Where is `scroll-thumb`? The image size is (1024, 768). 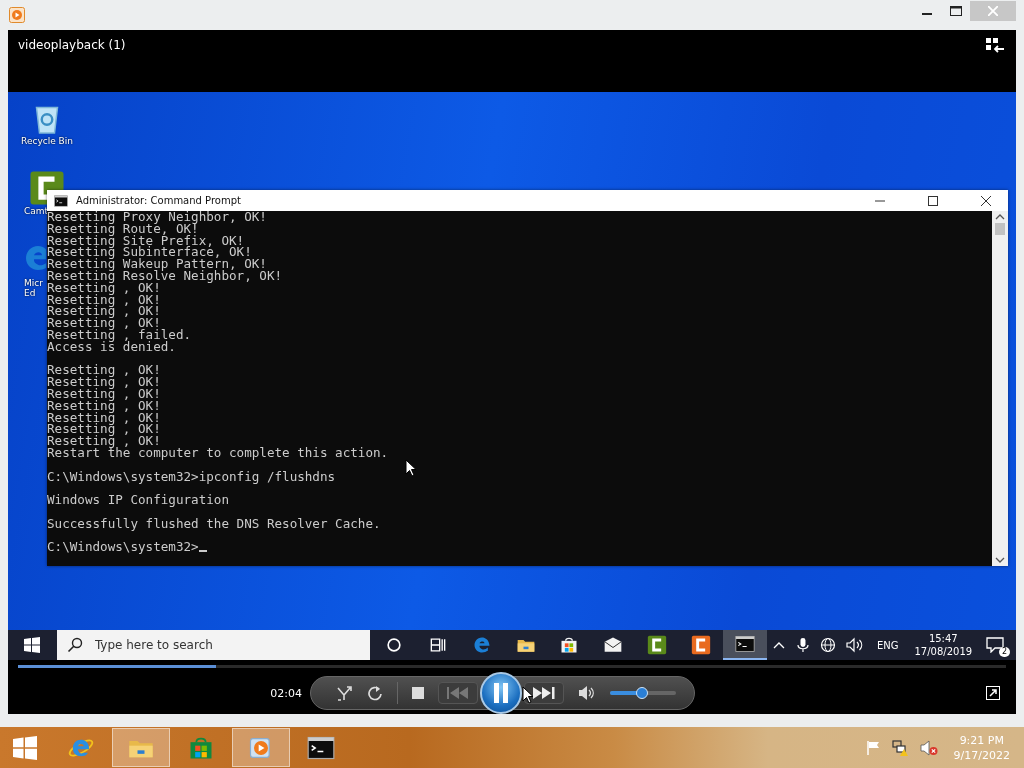
scroll-thumb is located at coordinates (1000, 229).